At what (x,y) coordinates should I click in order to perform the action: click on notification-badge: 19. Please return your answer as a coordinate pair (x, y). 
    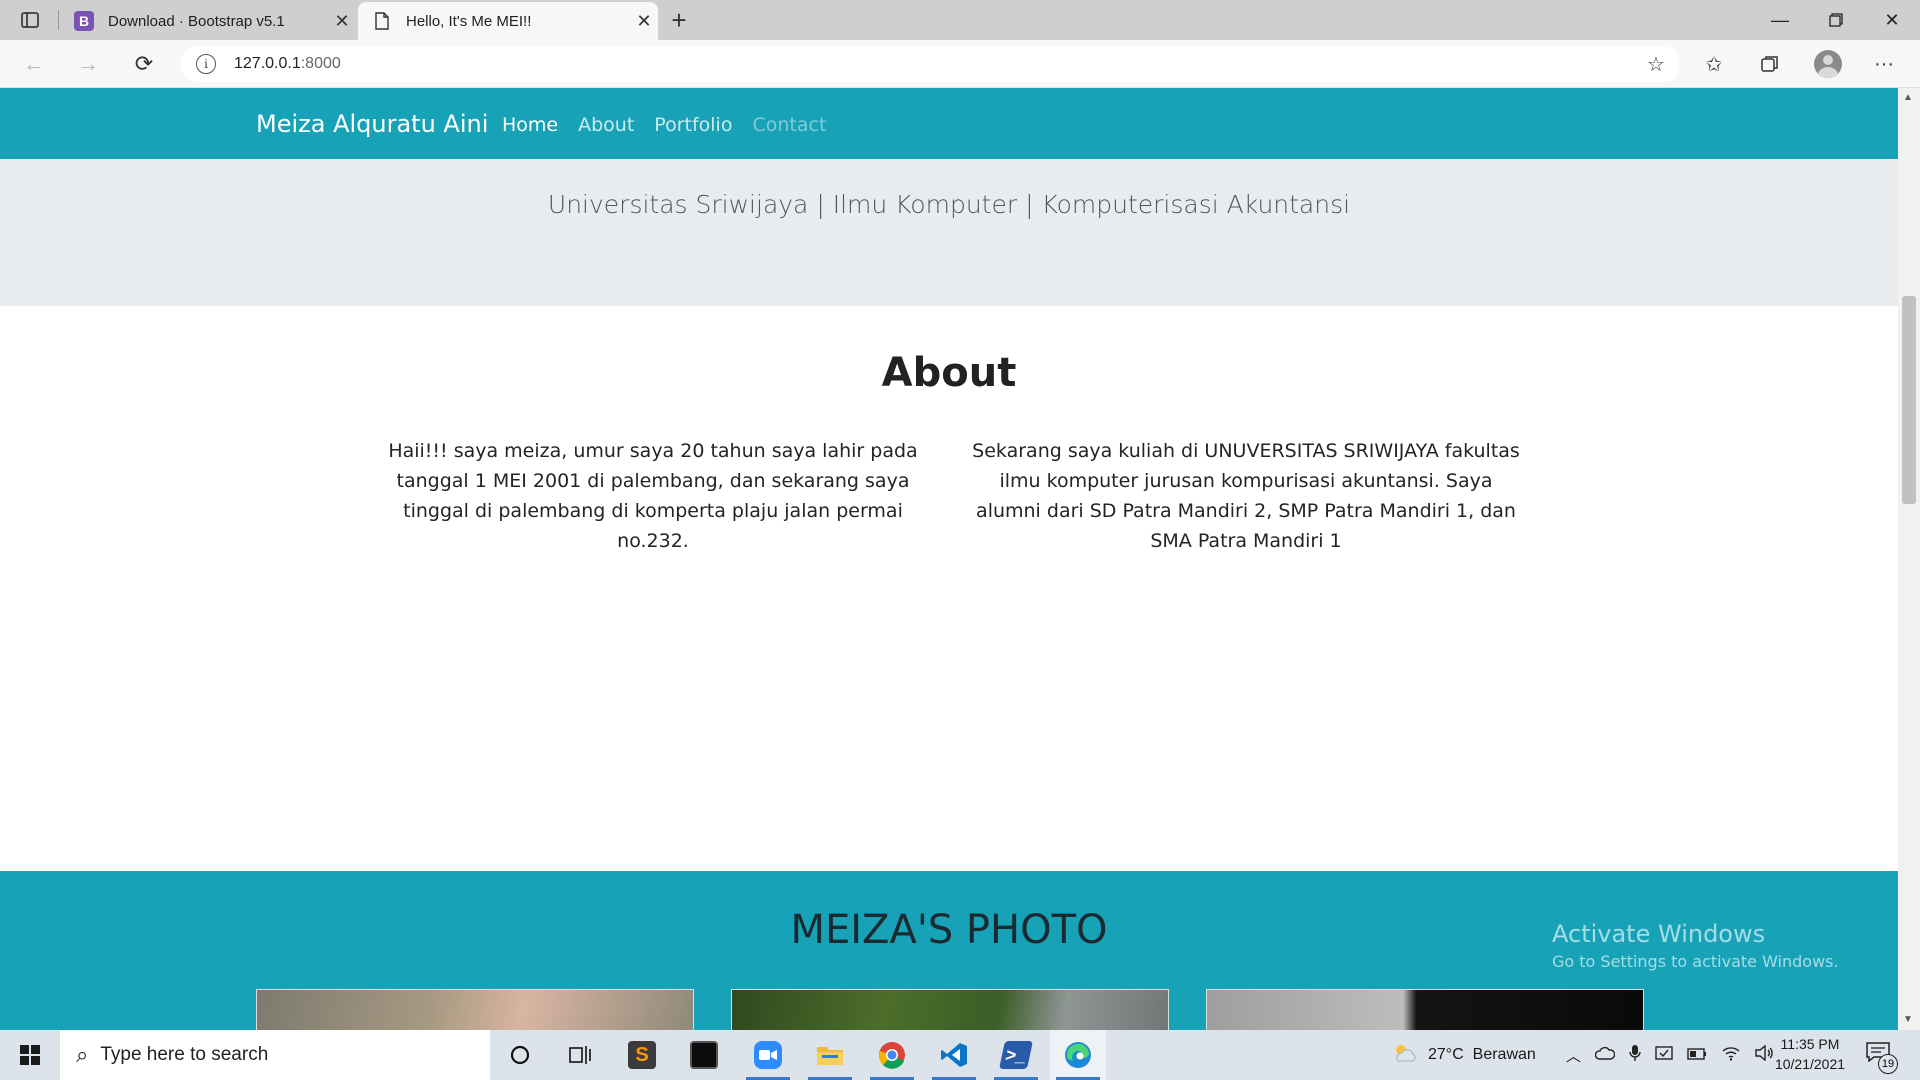
    Looking at the image, I should click on (1888, 1064).